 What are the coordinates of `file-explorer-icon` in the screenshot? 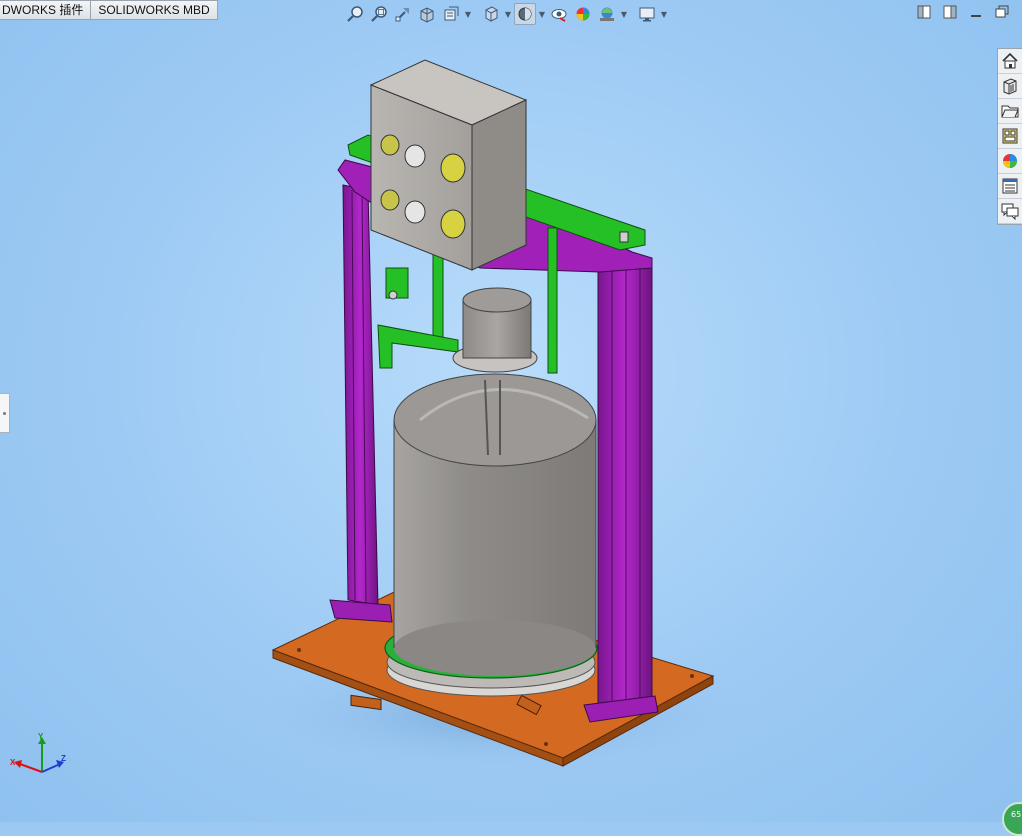 It's located at (1010, 111).